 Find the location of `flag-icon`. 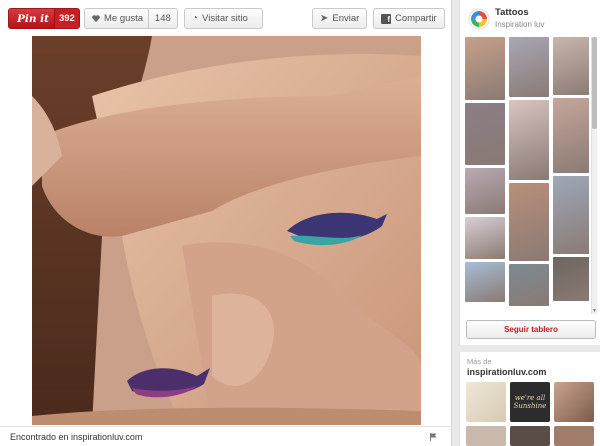

flag-icon is located at coordinates (433, 437).